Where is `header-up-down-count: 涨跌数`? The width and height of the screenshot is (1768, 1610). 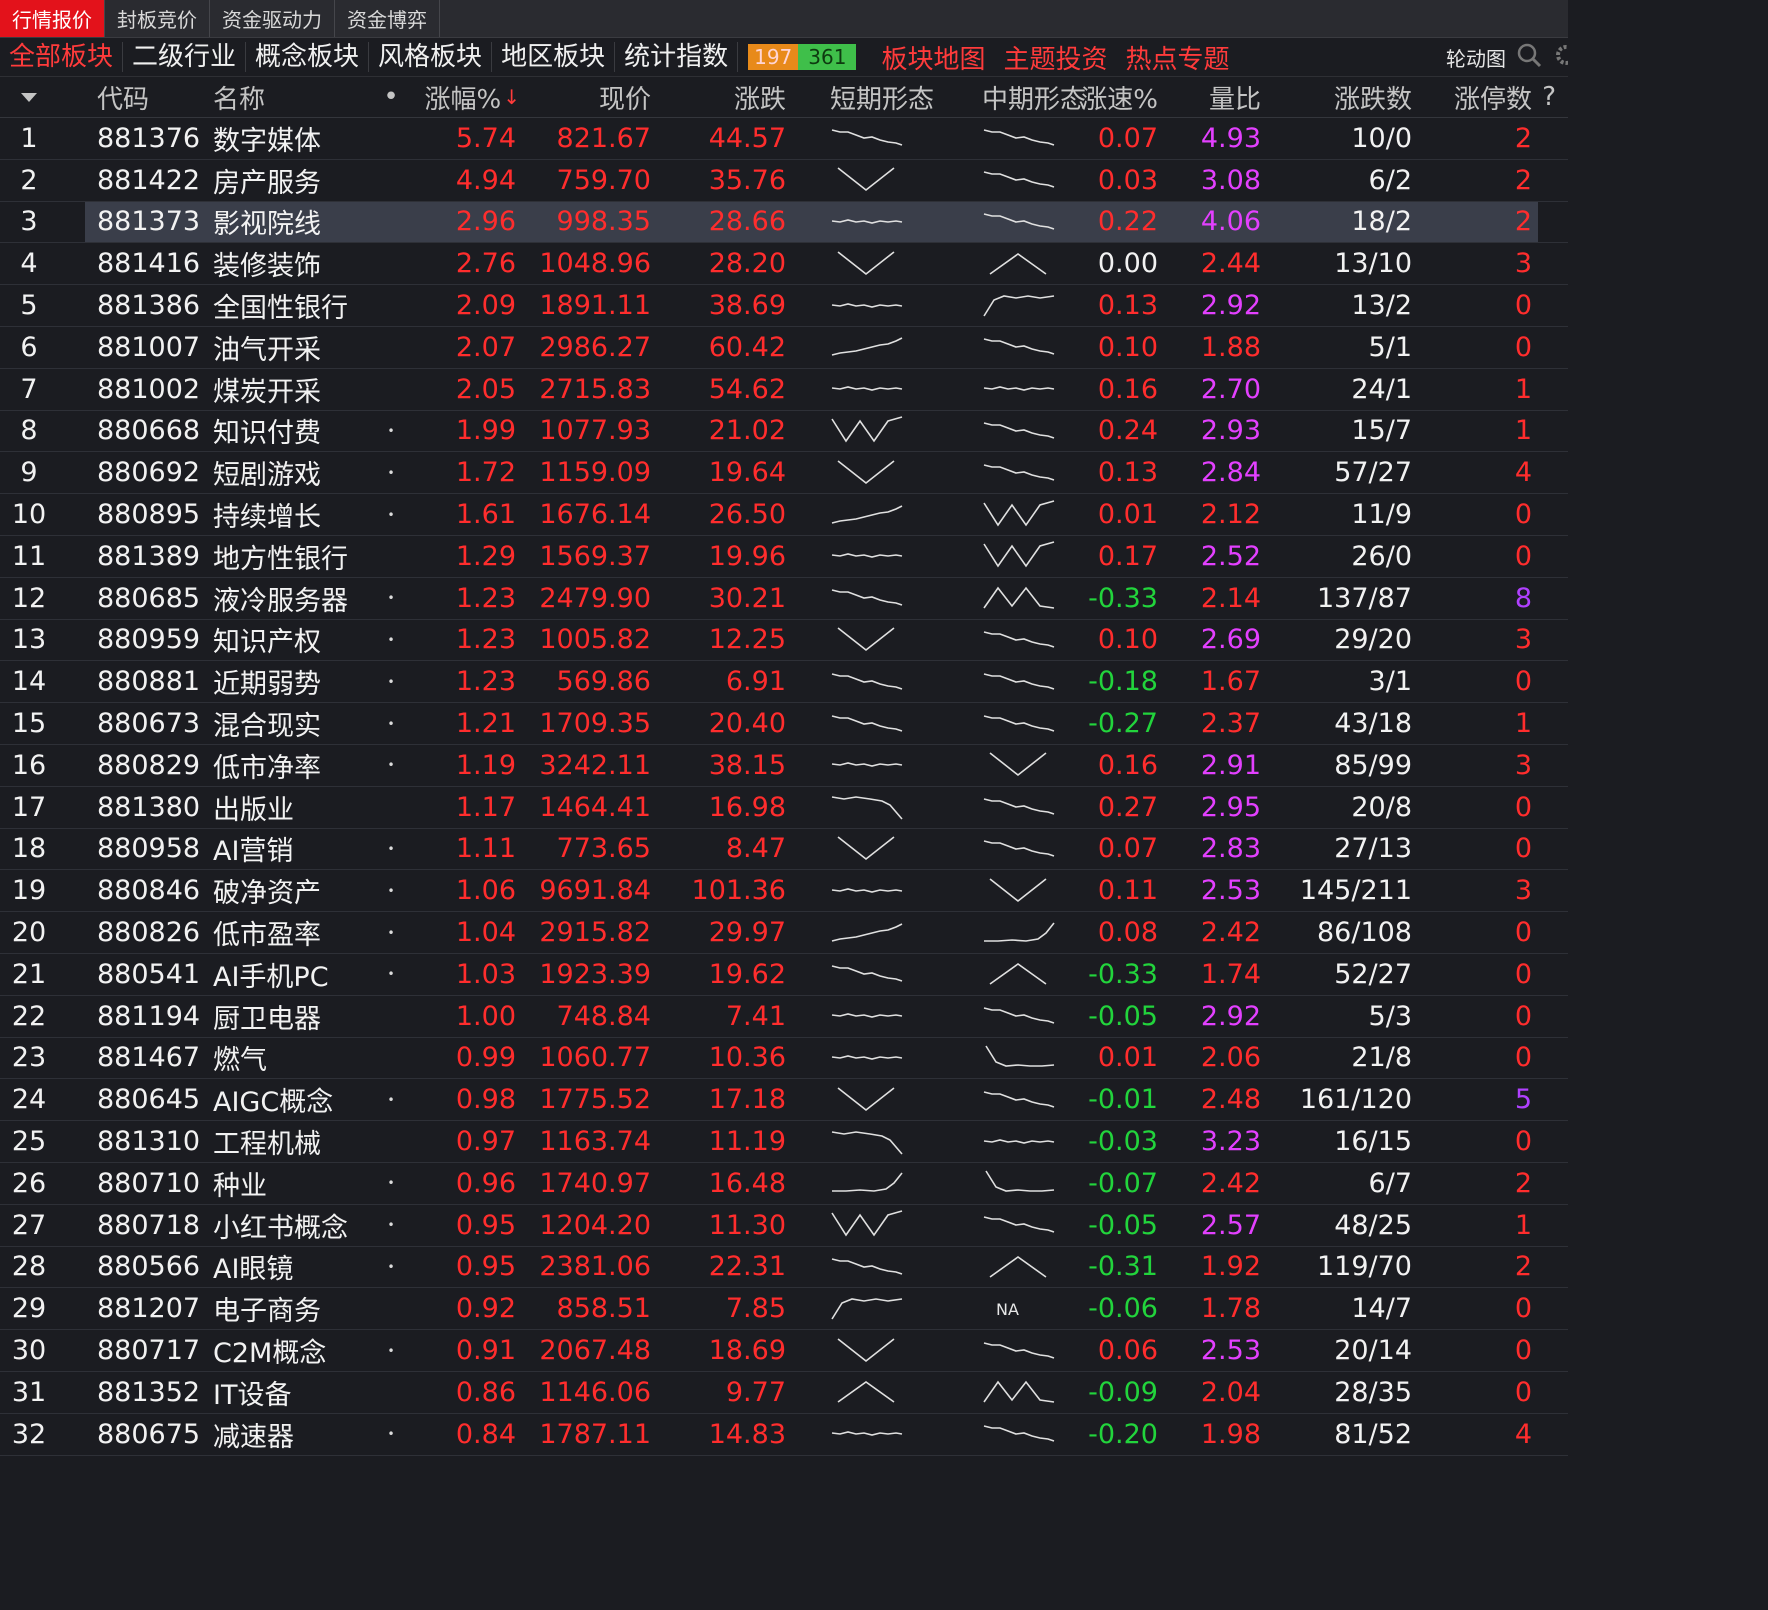
header-up-down-count: 涨跌数 is located at coordinates (1373, 97).